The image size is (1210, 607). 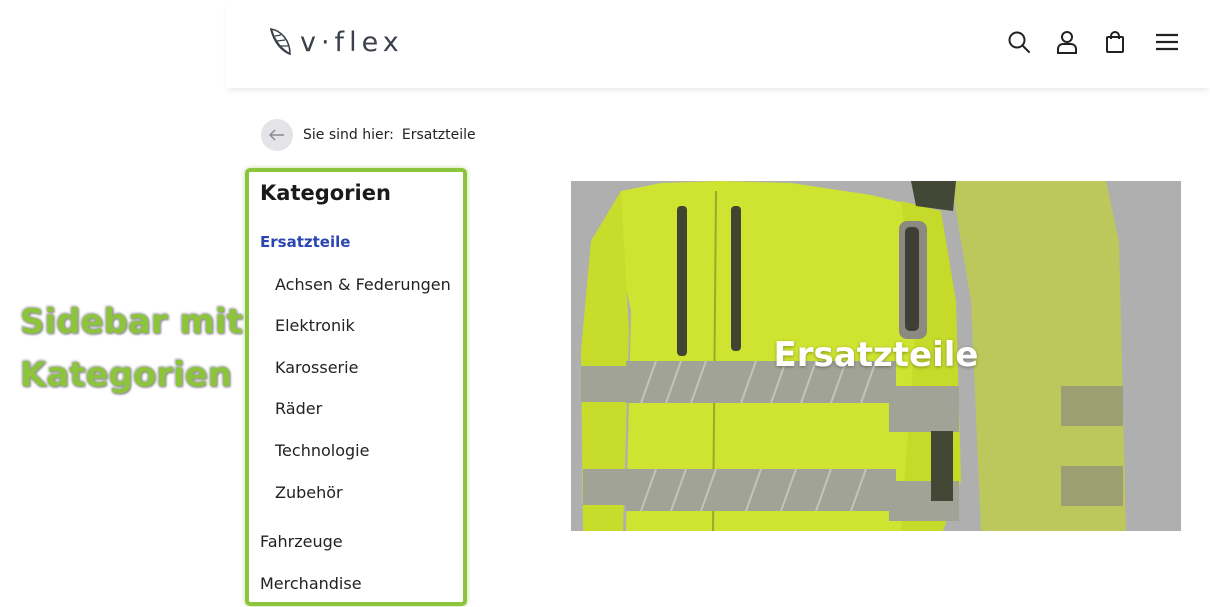 I want to click on sidebar-item-achsen-federungen: Achsen & Federungen, so click(x=363, y=284).